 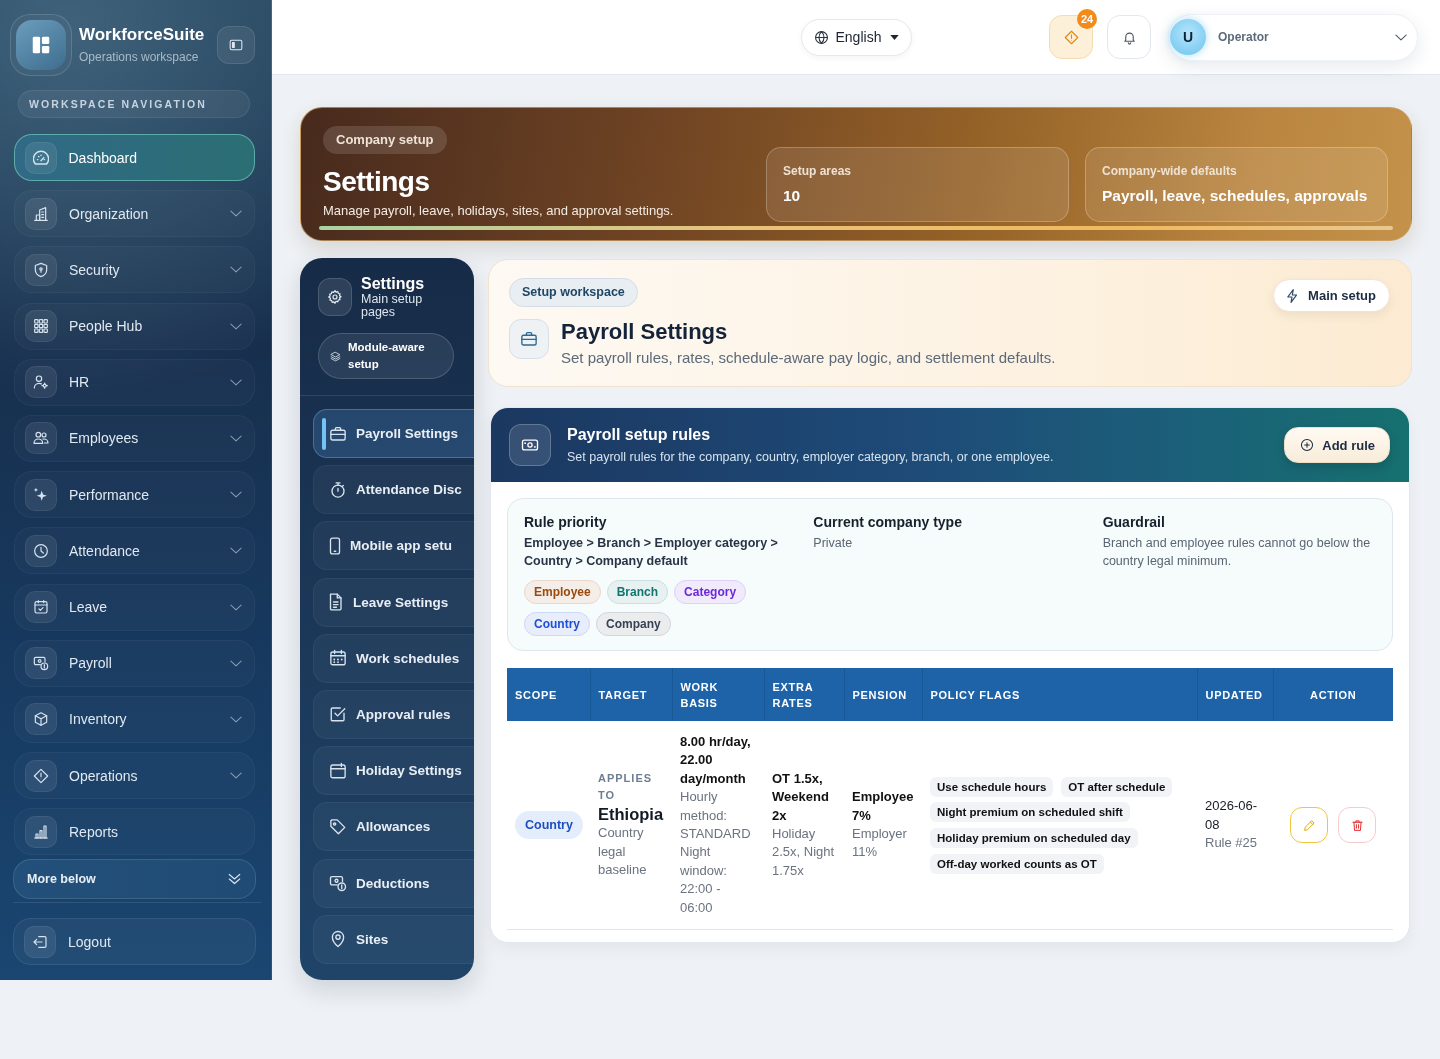 What do you see at coordinates (335, 297) in the screenshot?
I see `settings-icon` at bounding box center [335, 297].